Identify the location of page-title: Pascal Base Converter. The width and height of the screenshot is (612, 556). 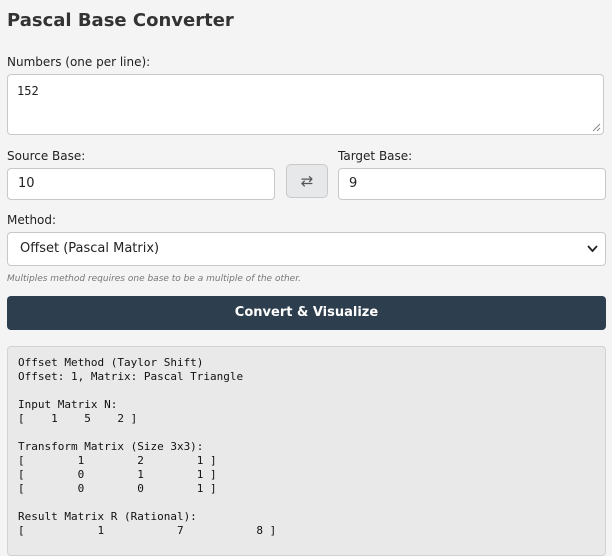
(120, 20).